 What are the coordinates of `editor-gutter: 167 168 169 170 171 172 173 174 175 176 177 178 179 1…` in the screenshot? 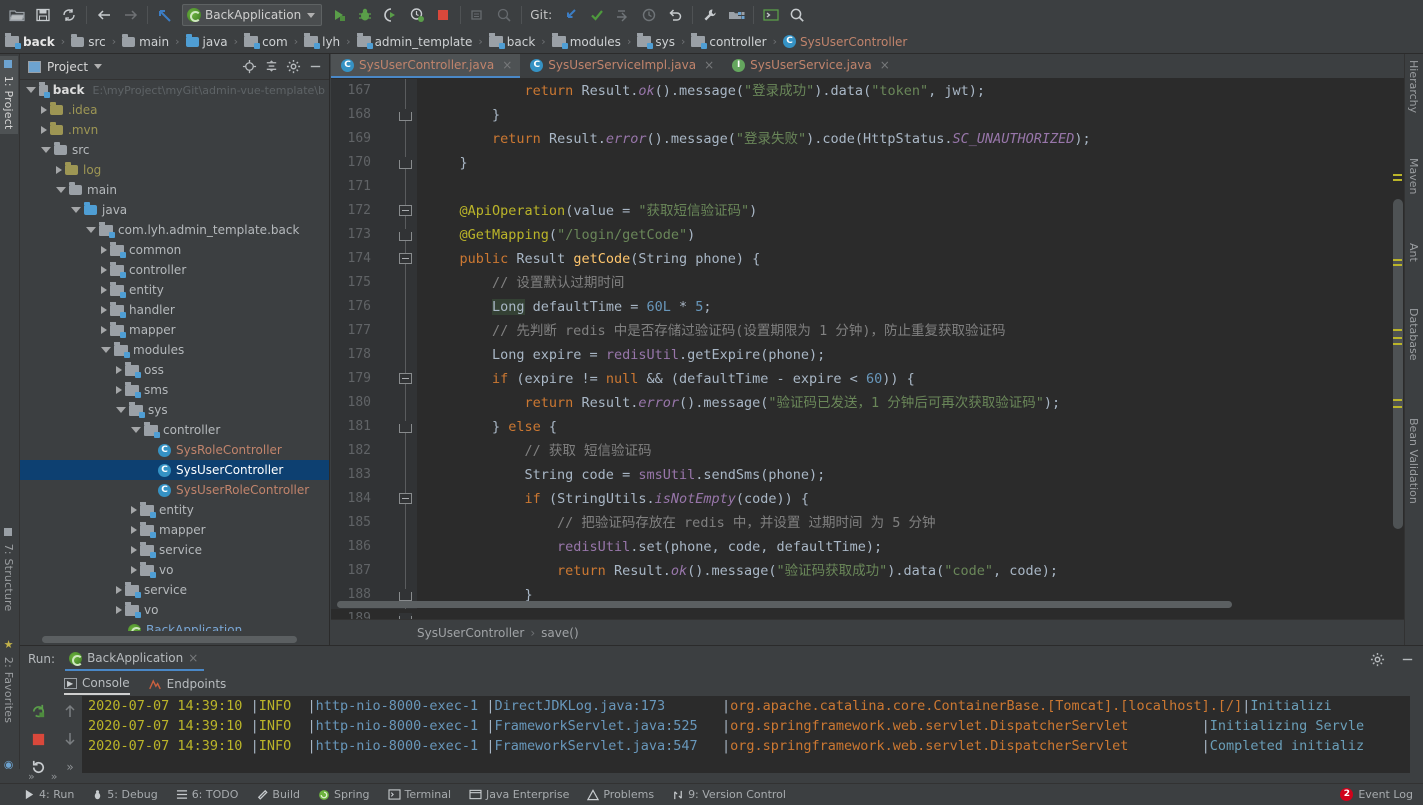 It's located at (374, 388).